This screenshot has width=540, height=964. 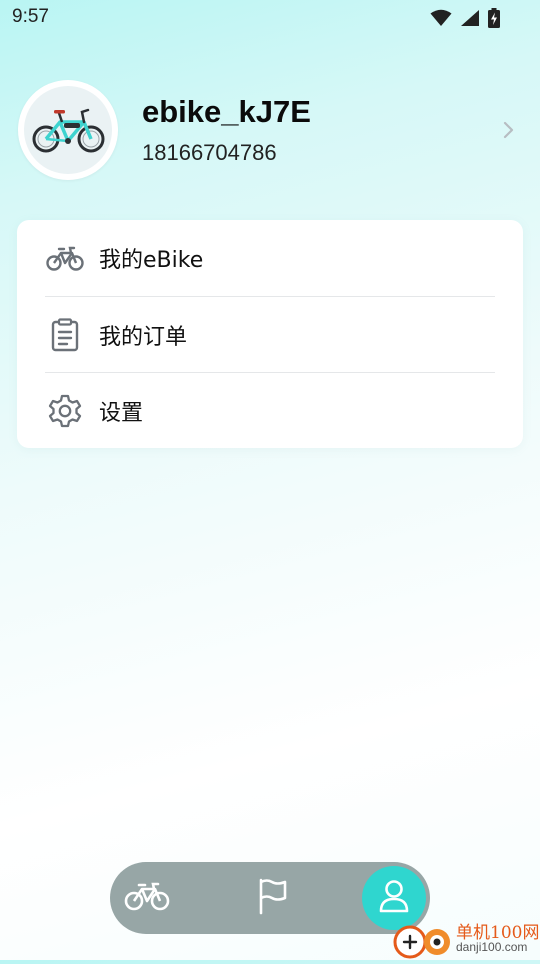 What do you see at coordinates (494, 20) in the screenshot?
I see `battery-charging-icon` at bounding box center [494, 20].